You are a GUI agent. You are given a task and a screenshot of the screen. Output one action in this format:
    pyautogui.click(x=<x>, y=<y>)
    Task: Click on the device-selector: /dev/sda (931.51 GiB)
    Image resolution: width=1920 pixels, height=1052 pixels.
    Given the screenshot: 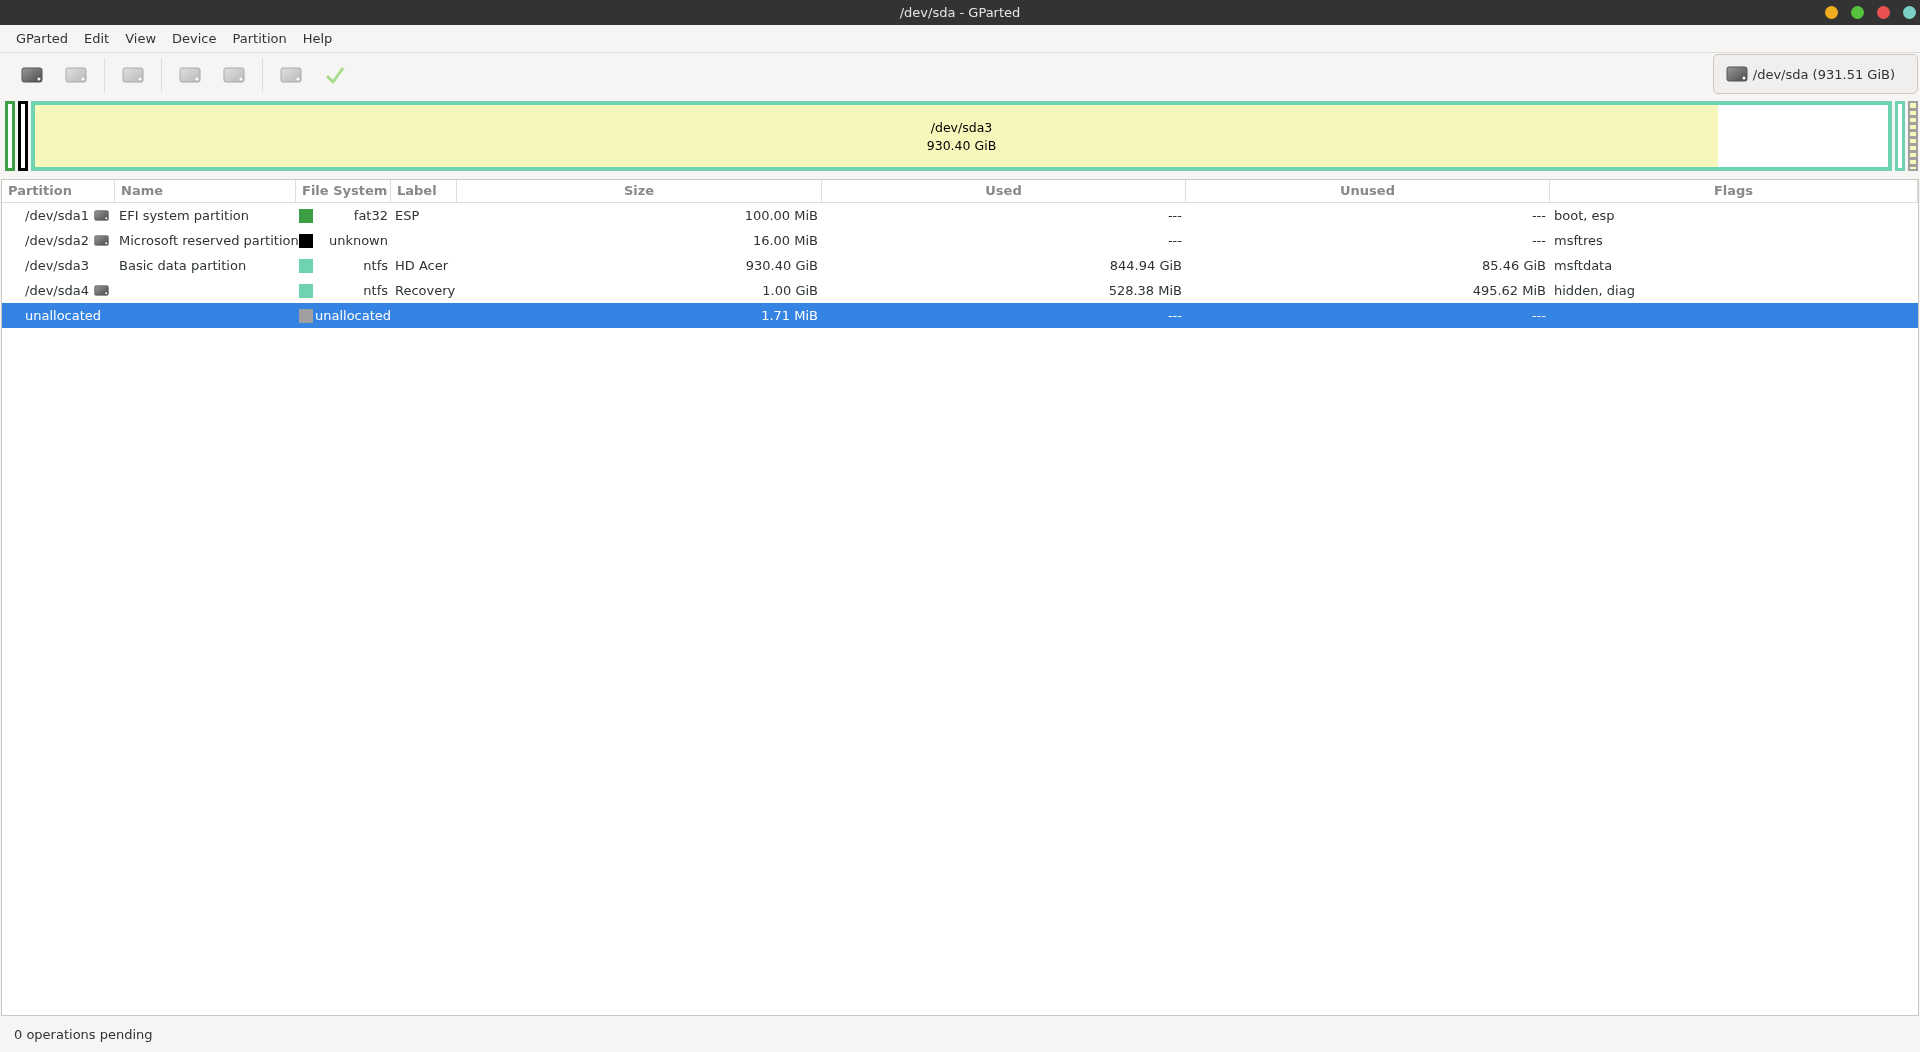 What is the action you would take?
    pyautogui.click(x=1815, y=74)
    